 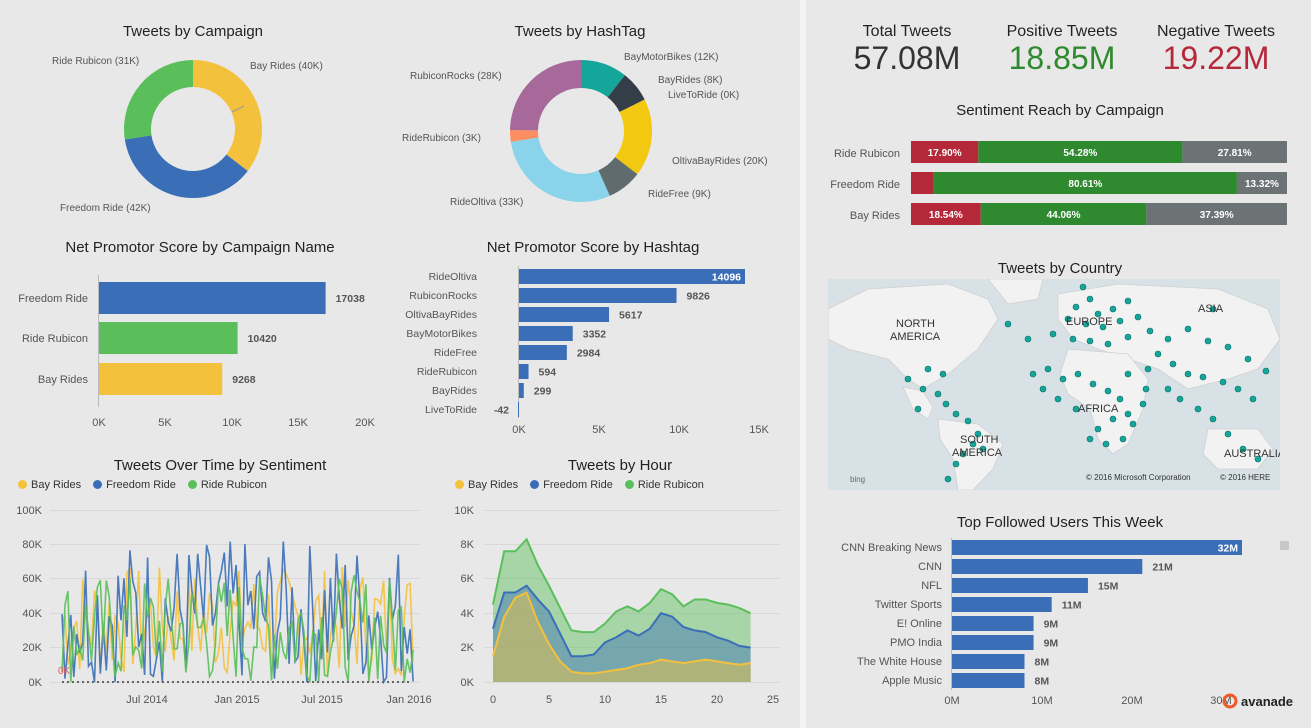 I want to click on by-hour-chart: 0K 2K 4K 6K 8K 10K 0 5 10 15 20 25, so click(x=620, y=607).